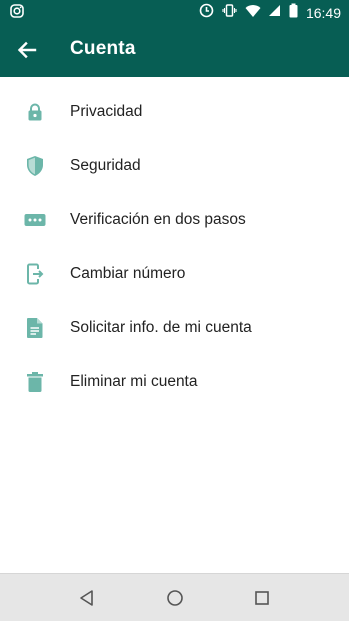 The image size is (349, 621). I want to click on shield-icon, so click(35, 166).